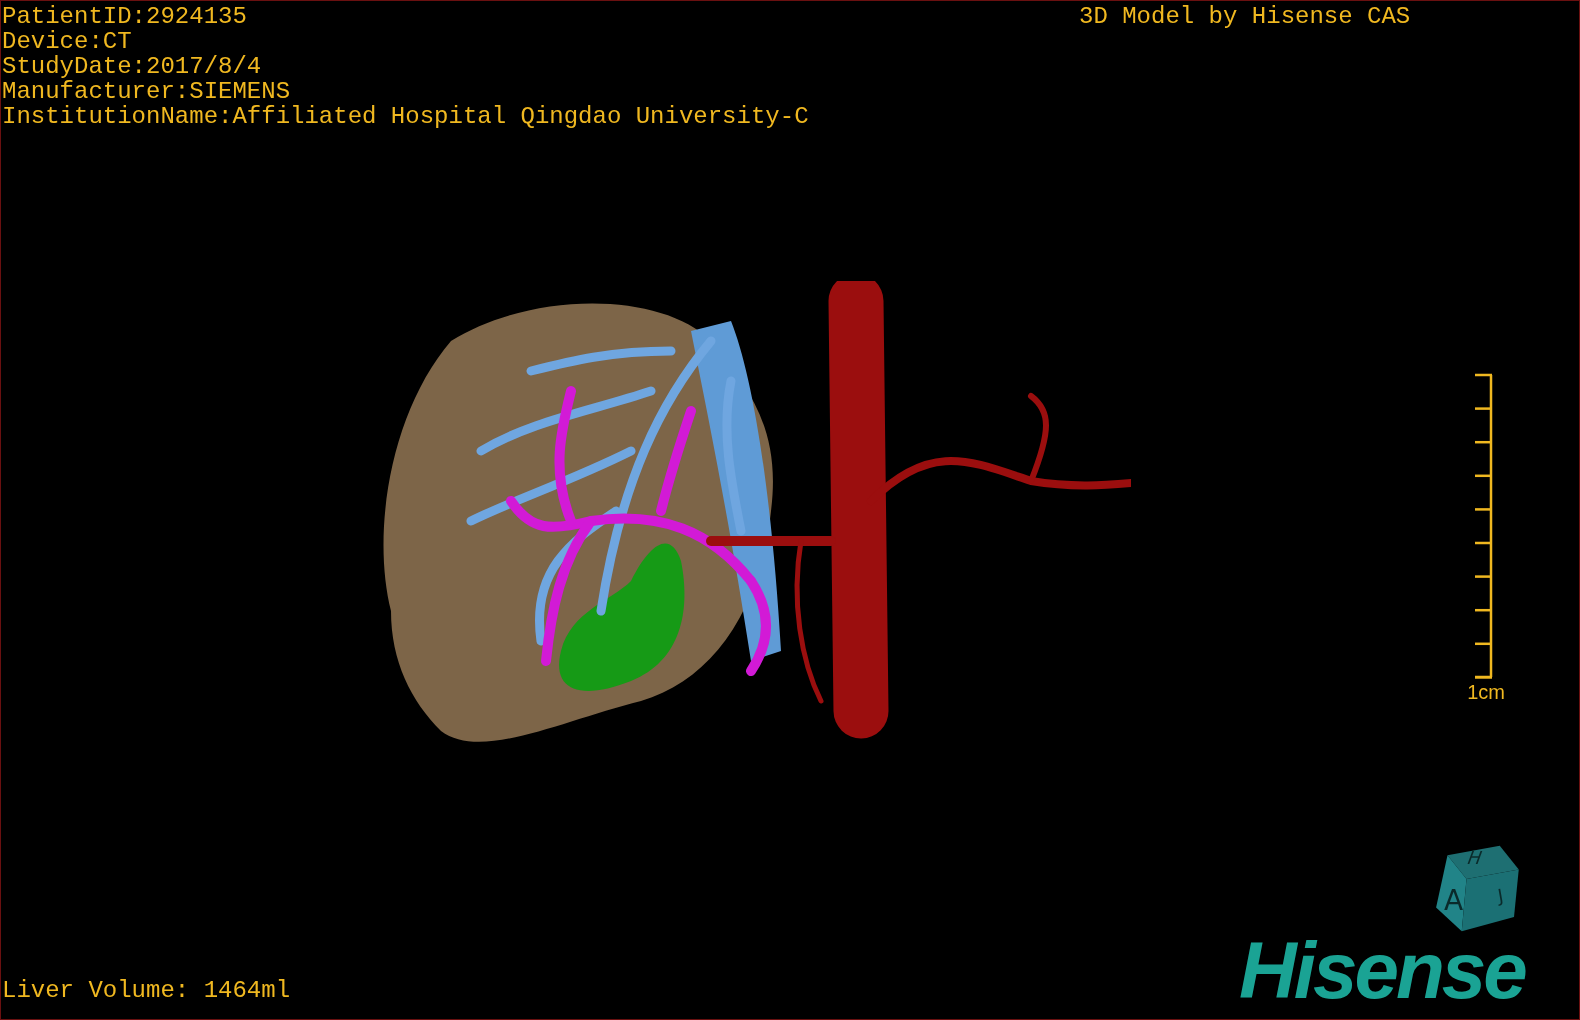 This screenshot has height=1020, width=1580. I want to click on cube-face-label: H, so click(1474, 858).